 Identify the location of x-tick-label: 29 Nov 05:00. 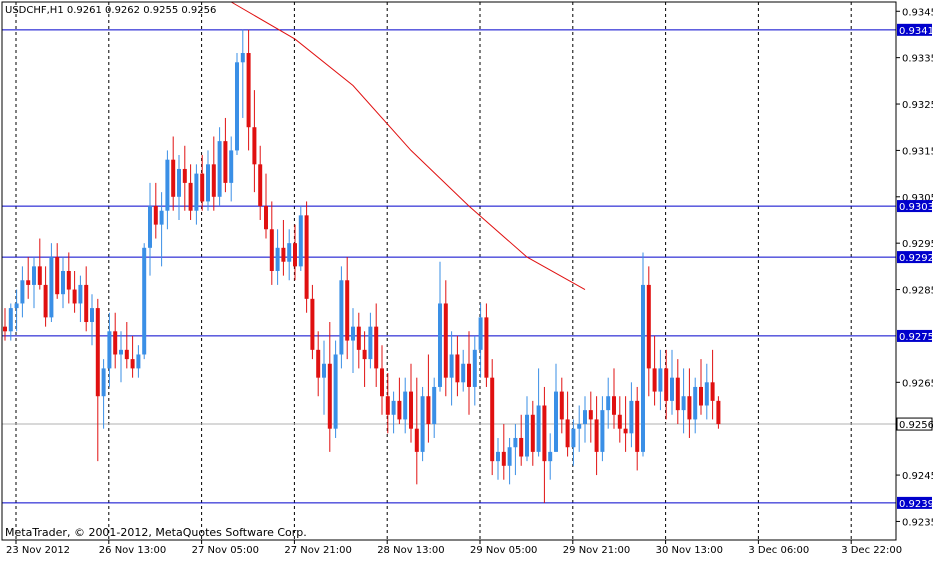
(503, 550).